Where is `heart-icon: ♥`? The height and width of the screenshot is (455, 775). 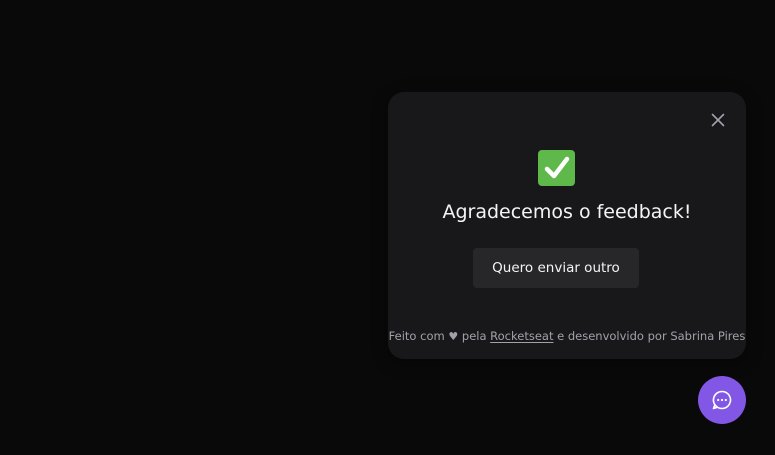 heart-icon: ♥ is located at coordinates (453, 336).